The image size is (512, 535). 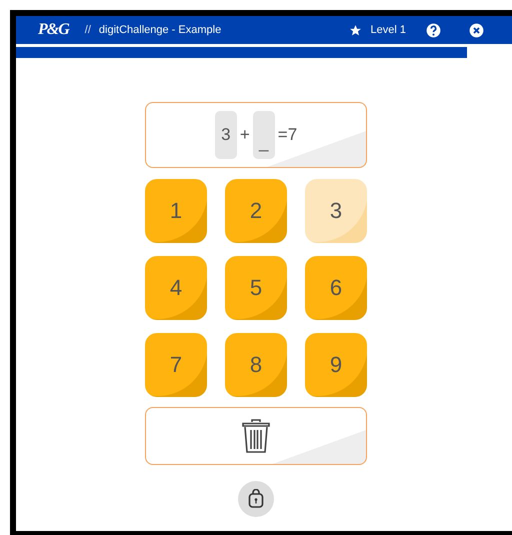 What do you see at coordinates (160, 30) in the screenshot?
I see `app-title: digitChallenge - Example` at bounding box center [160, 30].